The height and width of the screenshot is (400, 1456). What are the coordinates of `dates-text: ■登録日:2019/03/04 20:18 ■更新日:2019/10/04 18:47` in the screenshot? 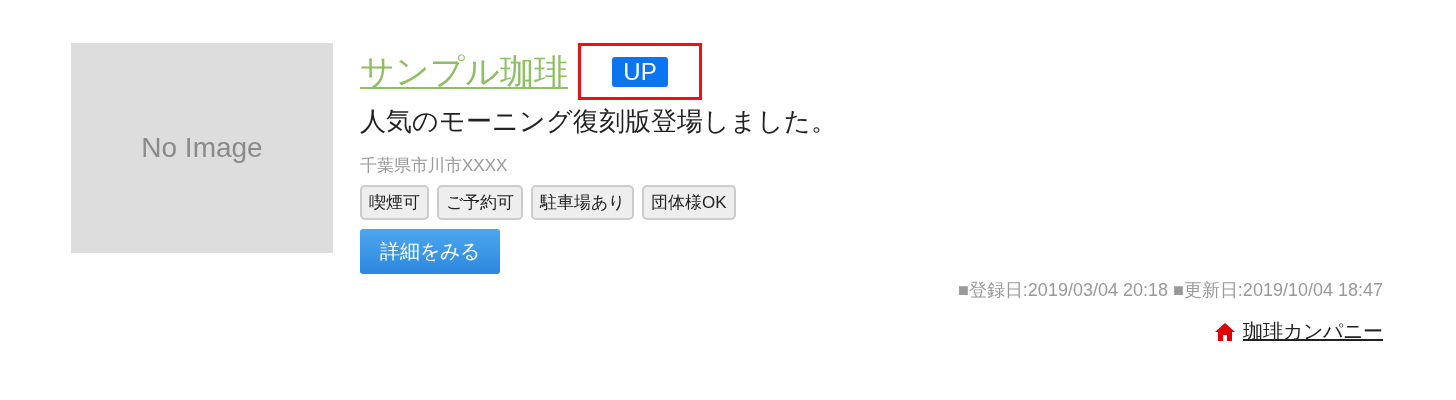 It's located at (1170, 290).